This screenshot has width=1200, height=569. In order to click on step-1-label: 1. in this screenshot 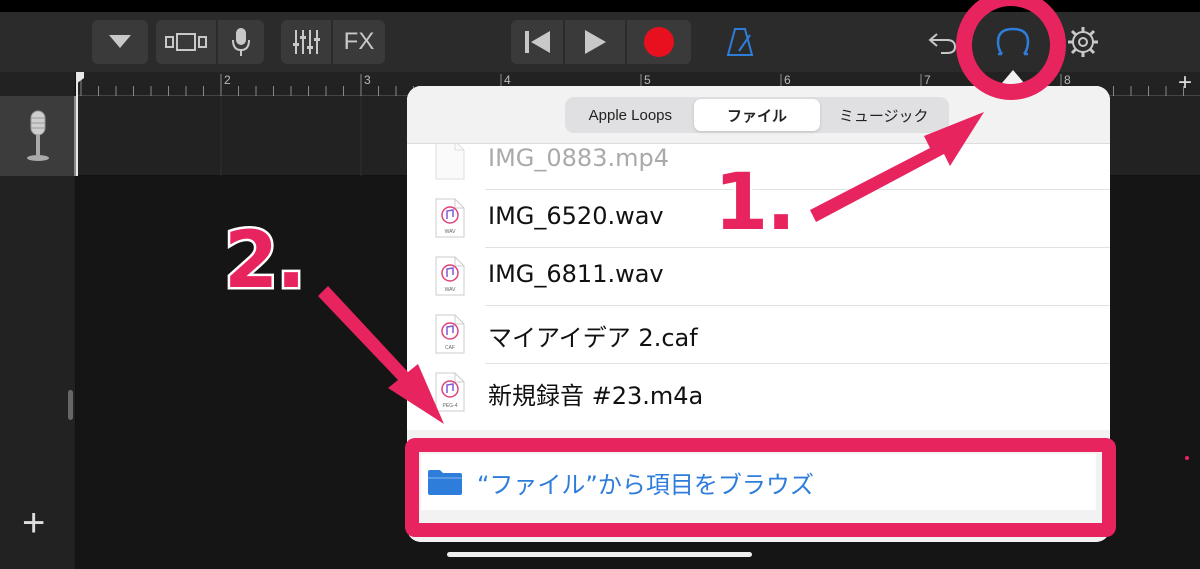, I will do `click(755, 203)`.